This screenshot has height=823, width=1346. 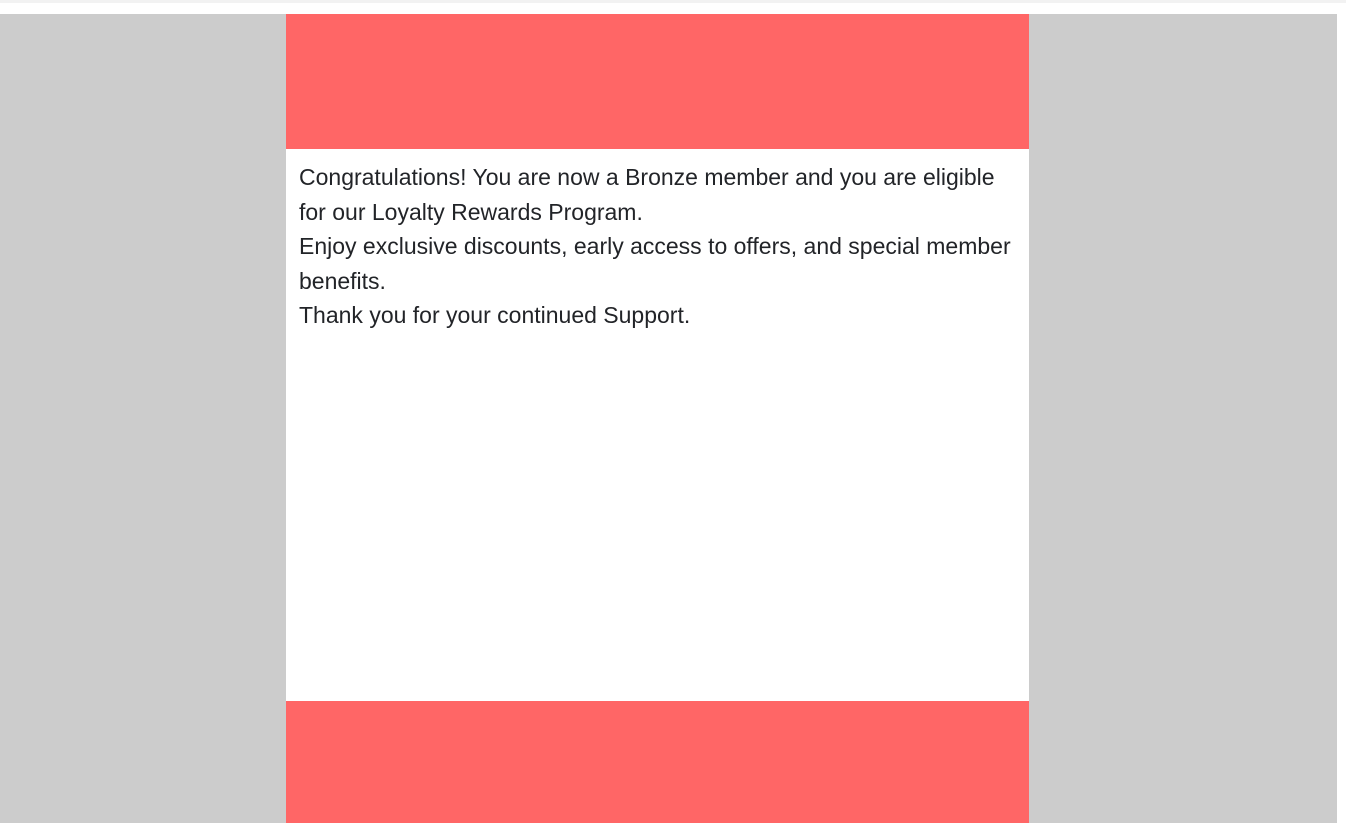 I want to click on thank-you-message: Thank you for your continued Support., so click(x=495, y=315).